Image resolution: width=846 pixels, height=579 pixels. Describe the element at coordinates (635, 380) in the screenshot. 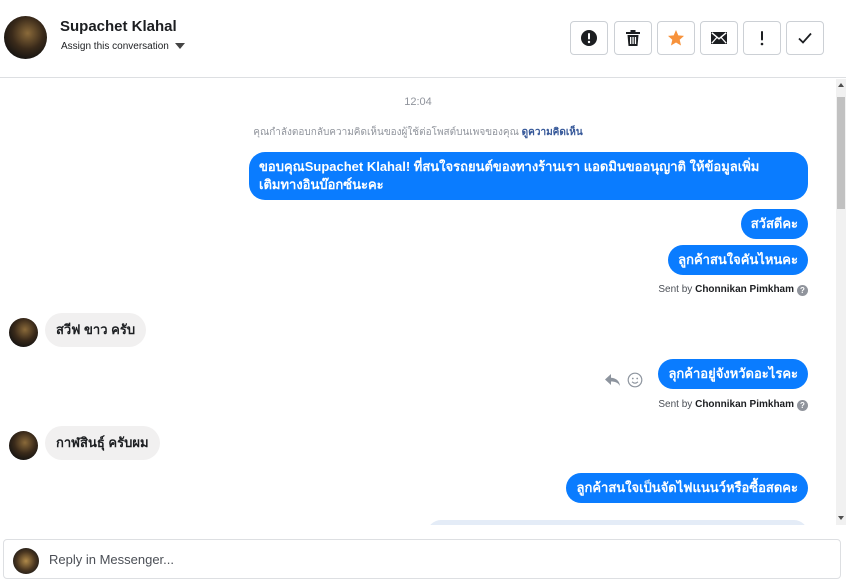

I see `emoji-reaction-icon` at that location.